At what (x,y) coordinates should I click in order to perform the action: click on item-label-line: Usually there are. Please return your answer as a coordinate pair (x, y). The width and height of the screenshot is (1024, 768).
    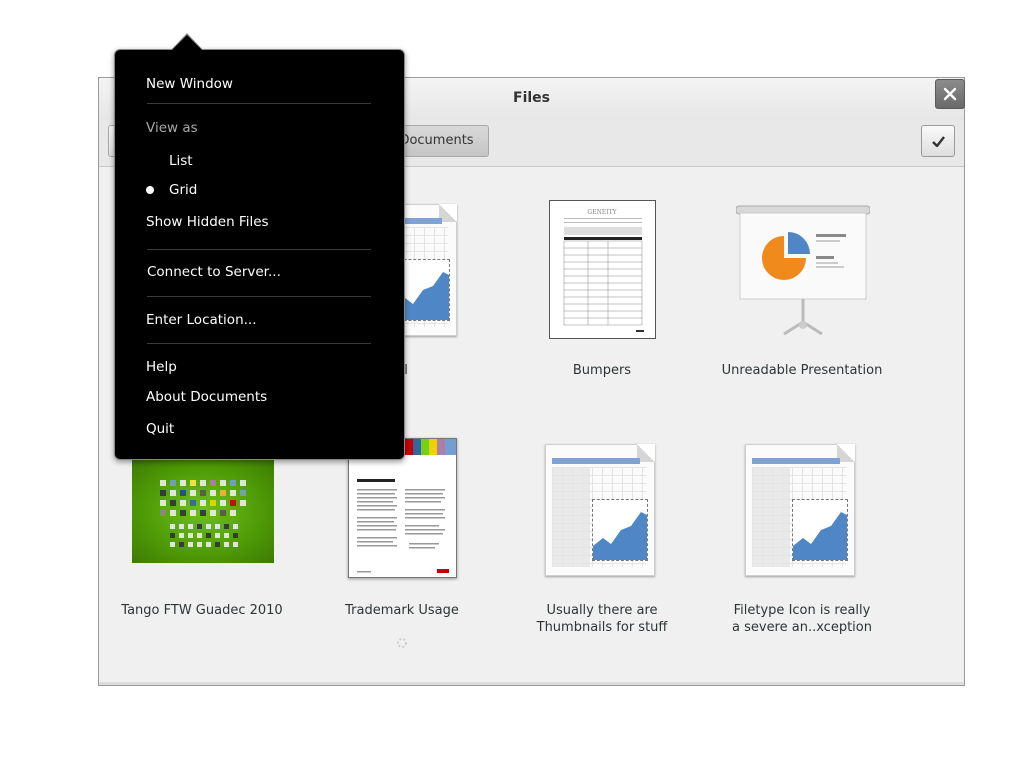
    Looking at the image, I should click on (602, 610).